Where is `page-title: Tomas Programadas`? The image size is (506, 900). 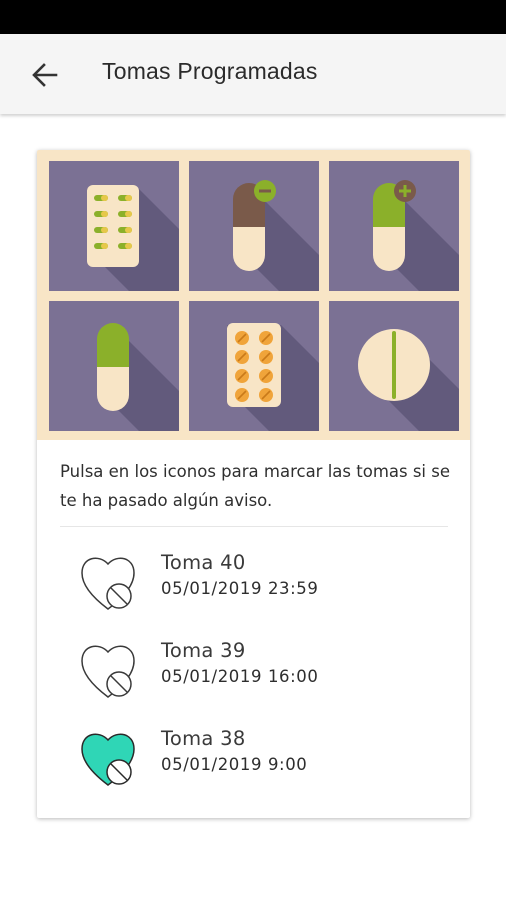
page-title: Tomas Programadas is located at coordinates (210, 71).